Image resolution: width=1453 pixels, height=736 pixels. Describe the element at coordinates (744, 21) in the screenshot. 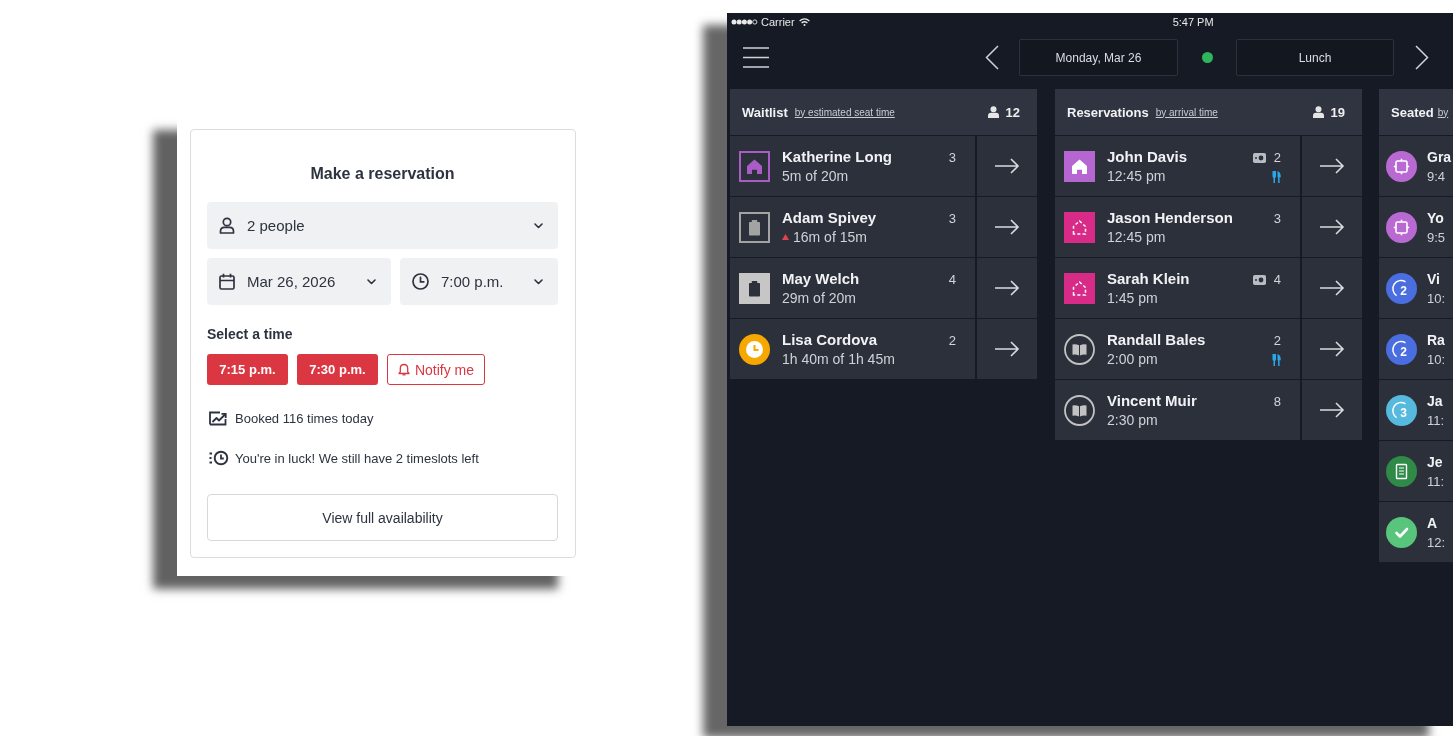

I see `signal-icon` at that location.